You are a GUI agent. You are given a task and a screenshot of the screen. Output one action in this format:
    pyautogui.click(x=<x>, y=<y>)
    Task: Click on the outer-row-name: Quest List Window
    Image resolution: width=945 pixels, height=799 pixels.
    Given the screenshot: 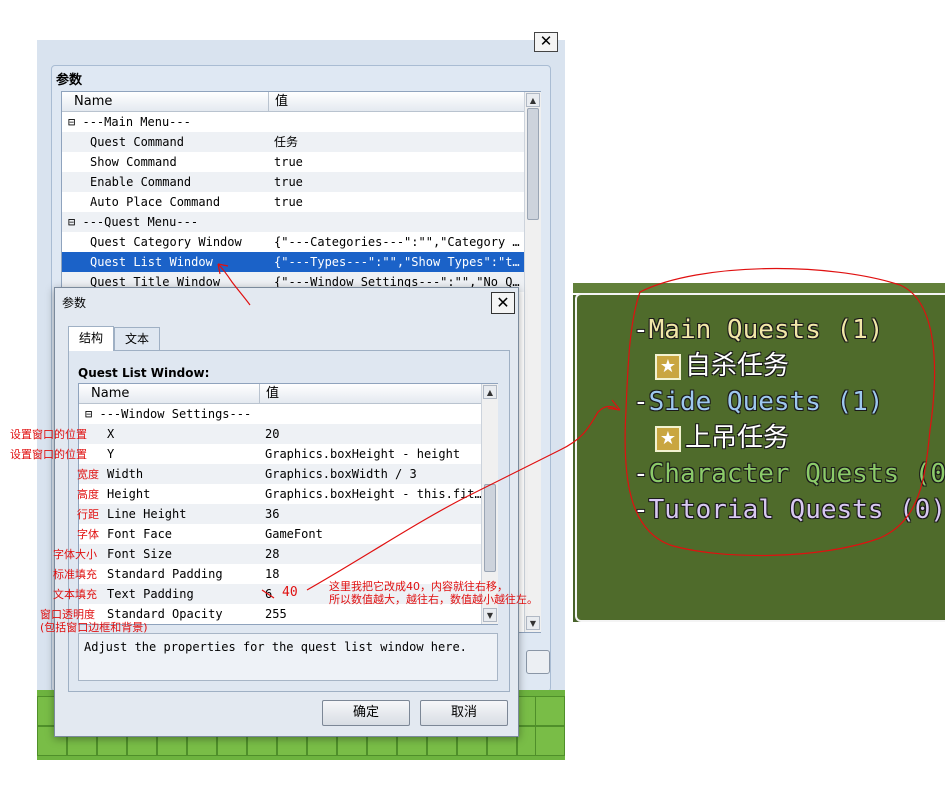 What is the action you would take?
    pyautogui.click(x=151, y=262)
    